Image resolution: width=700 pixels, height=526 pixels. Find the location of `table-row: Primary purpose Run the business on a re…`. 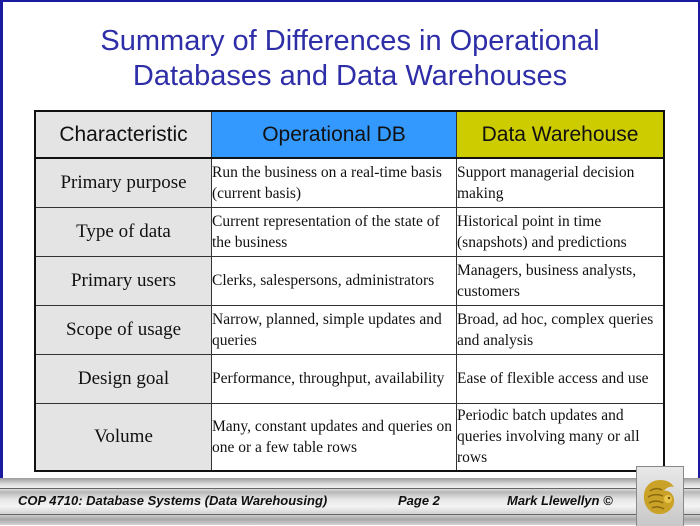

table-row: Primary purpose Run the business on a re… is located at coordinates (349, 182).